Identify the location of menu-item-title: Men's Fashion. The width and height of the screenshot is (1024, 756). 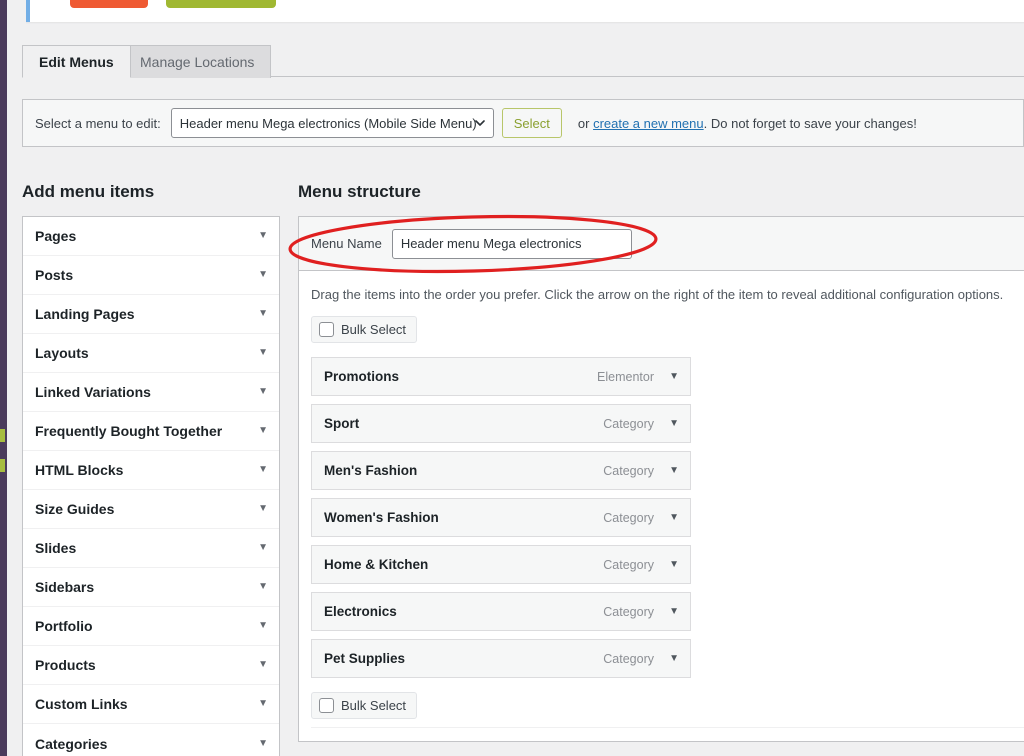
(371, 470).